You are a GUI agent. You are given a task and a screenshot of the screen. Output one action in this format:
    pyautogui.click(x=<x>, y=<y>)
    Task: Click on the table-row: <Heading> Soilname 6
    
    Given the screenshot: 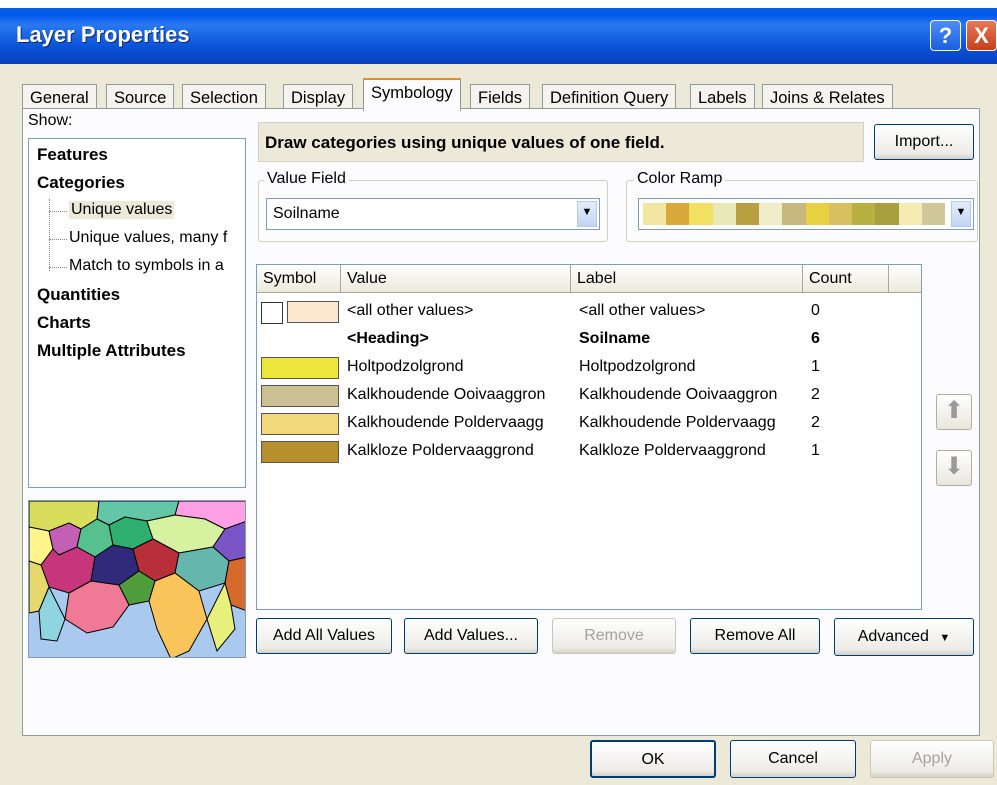 What is the action you would take?
    pyautogui.click(x=589, y=340)
    